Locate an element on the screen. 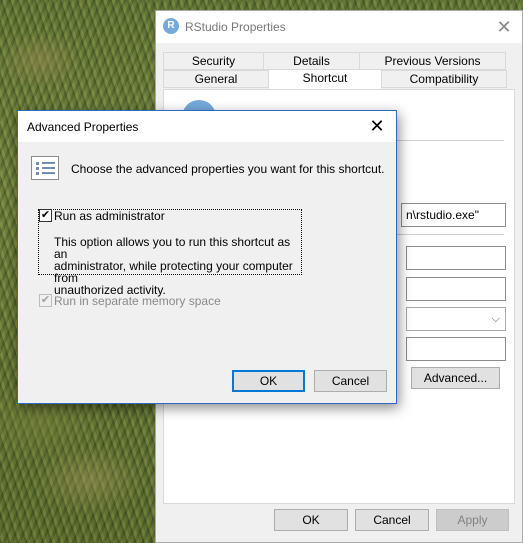 This screenshot has height=543, width=523. chevron-down-icon: ⌵ is located at coordinates (495, 319).